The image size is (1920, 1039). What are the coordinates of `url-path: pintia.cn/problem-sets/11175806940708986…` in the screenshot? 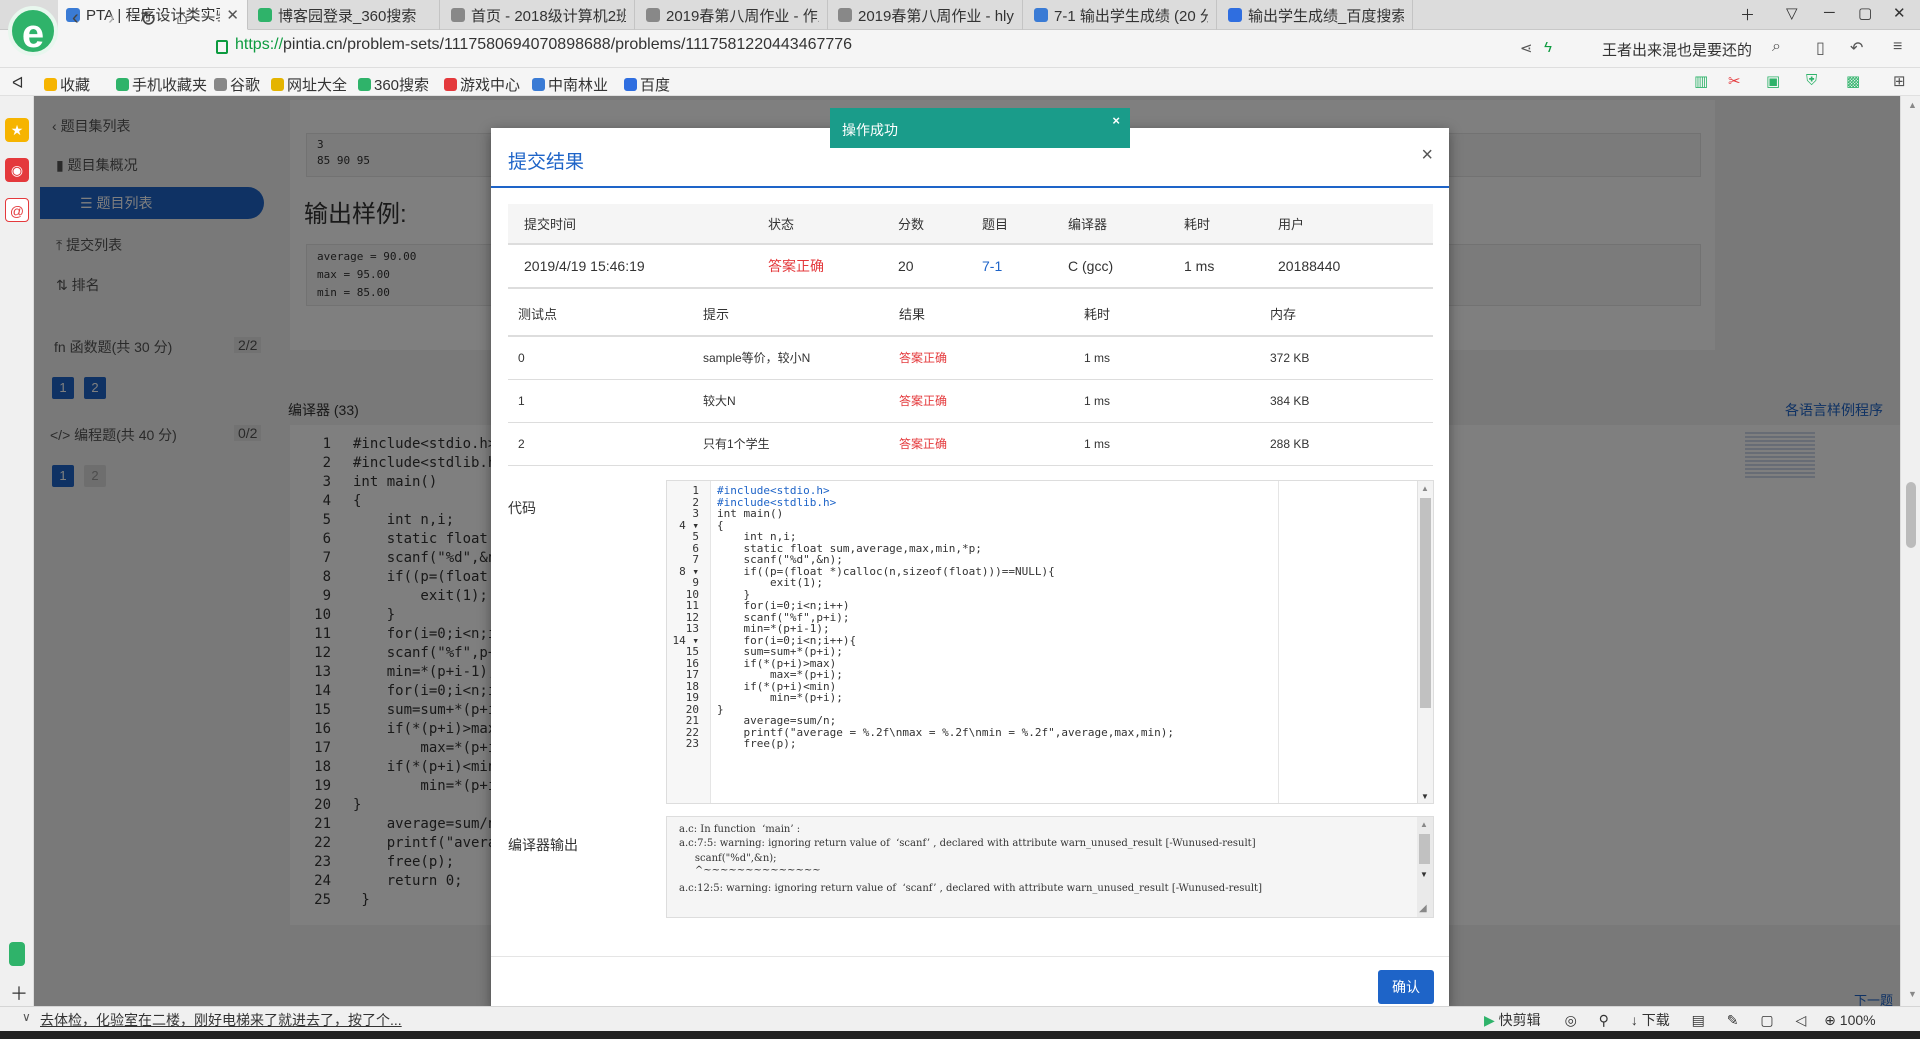 It's located at (568, 44).